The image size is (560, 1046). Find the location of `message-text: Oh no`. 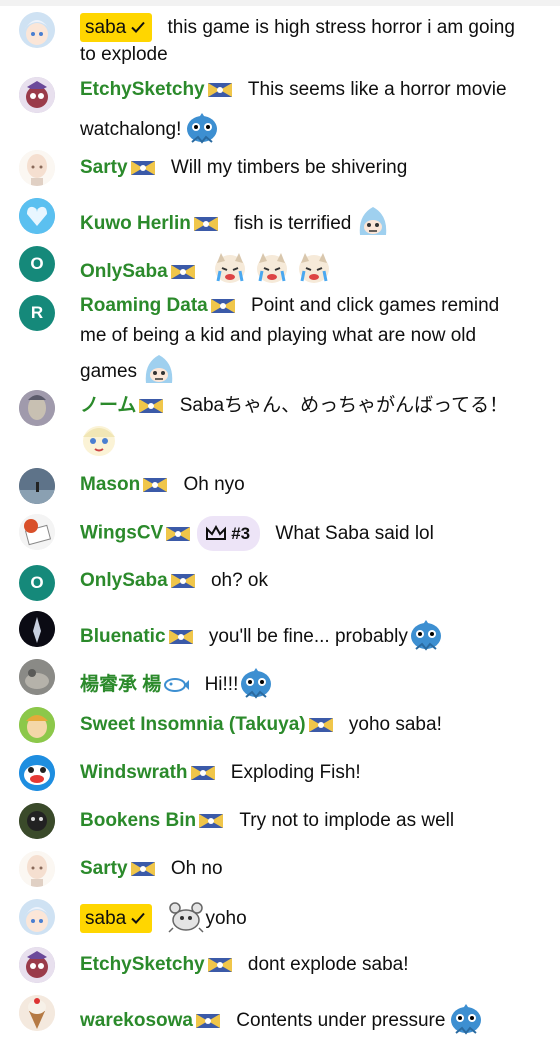

message-text: Oh no is located at coordinates (196, 868).